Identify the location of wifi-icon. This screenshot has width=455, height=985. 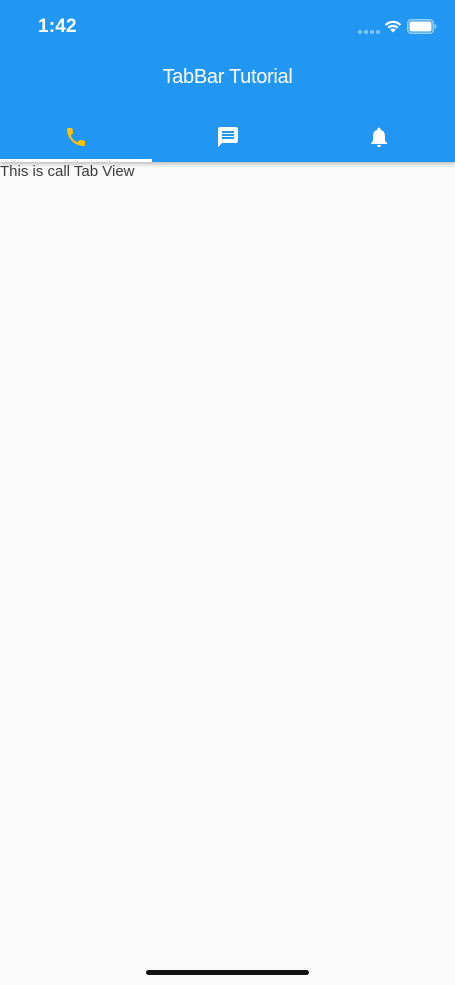
(393, 26).